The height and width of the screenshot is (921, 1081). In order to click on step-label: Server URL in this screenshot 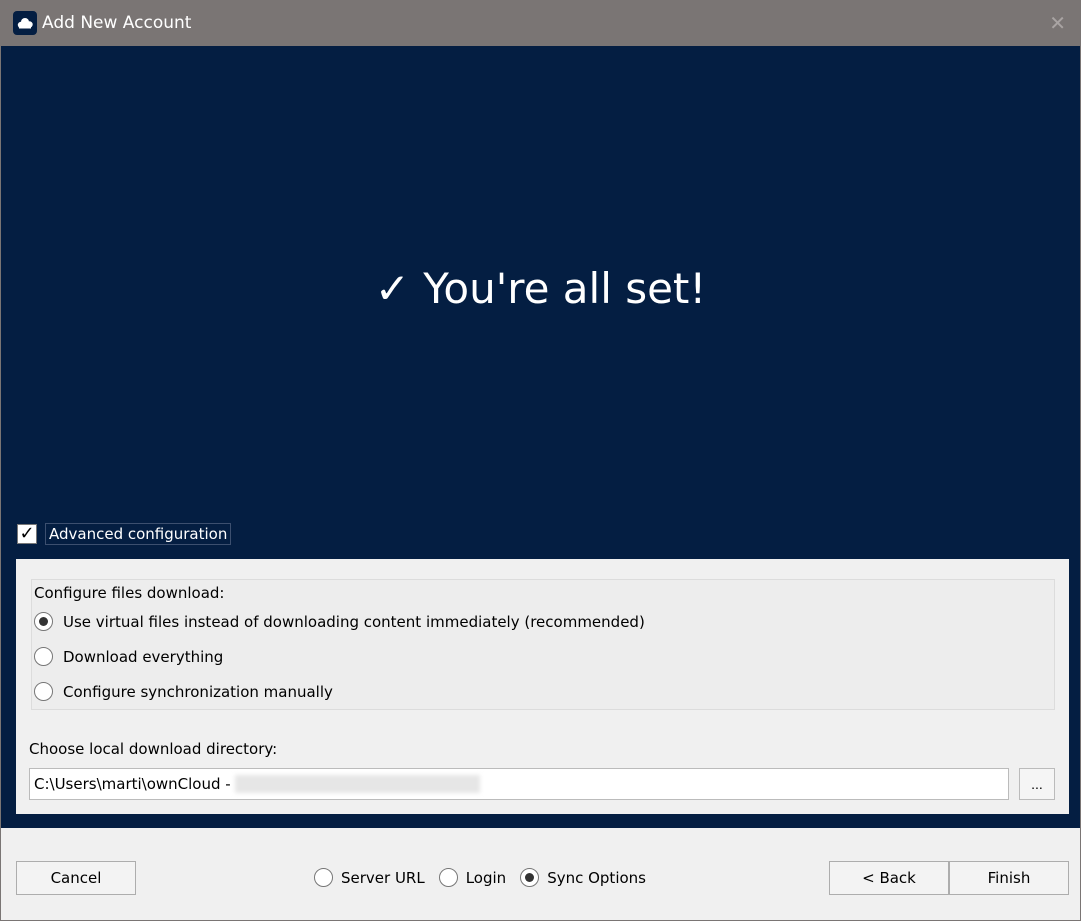, I will do `click(383, 877)`.